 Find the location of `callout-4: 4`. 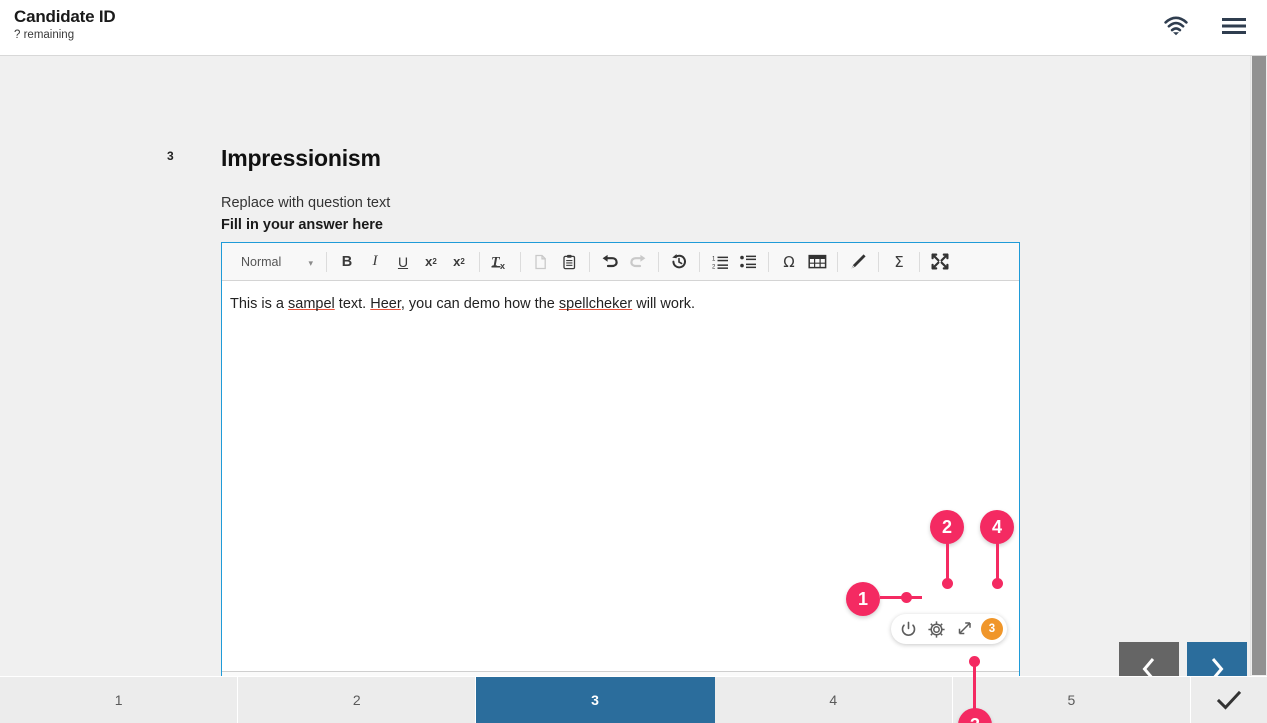

callout-4: 4 is located at coordinates (997, 549).